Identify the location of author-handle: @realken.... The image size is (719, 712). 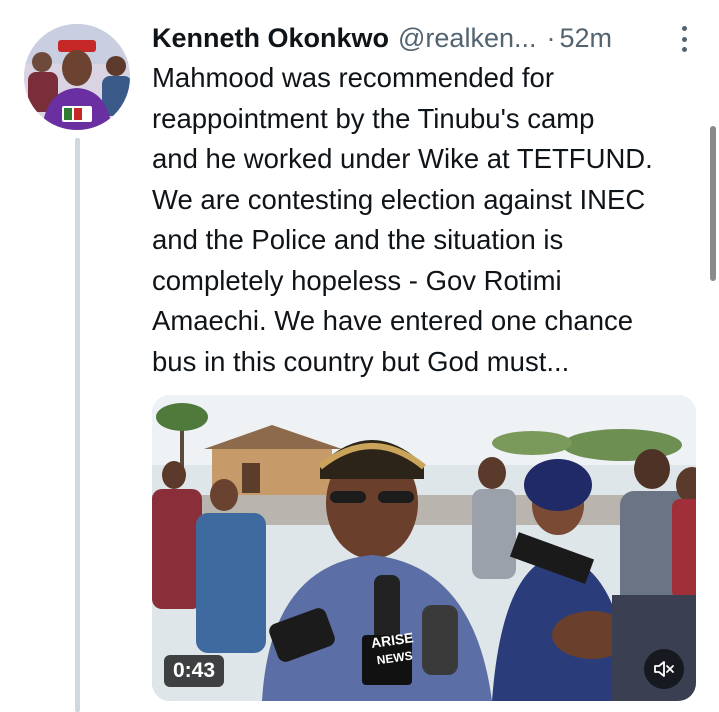
(467, 38).